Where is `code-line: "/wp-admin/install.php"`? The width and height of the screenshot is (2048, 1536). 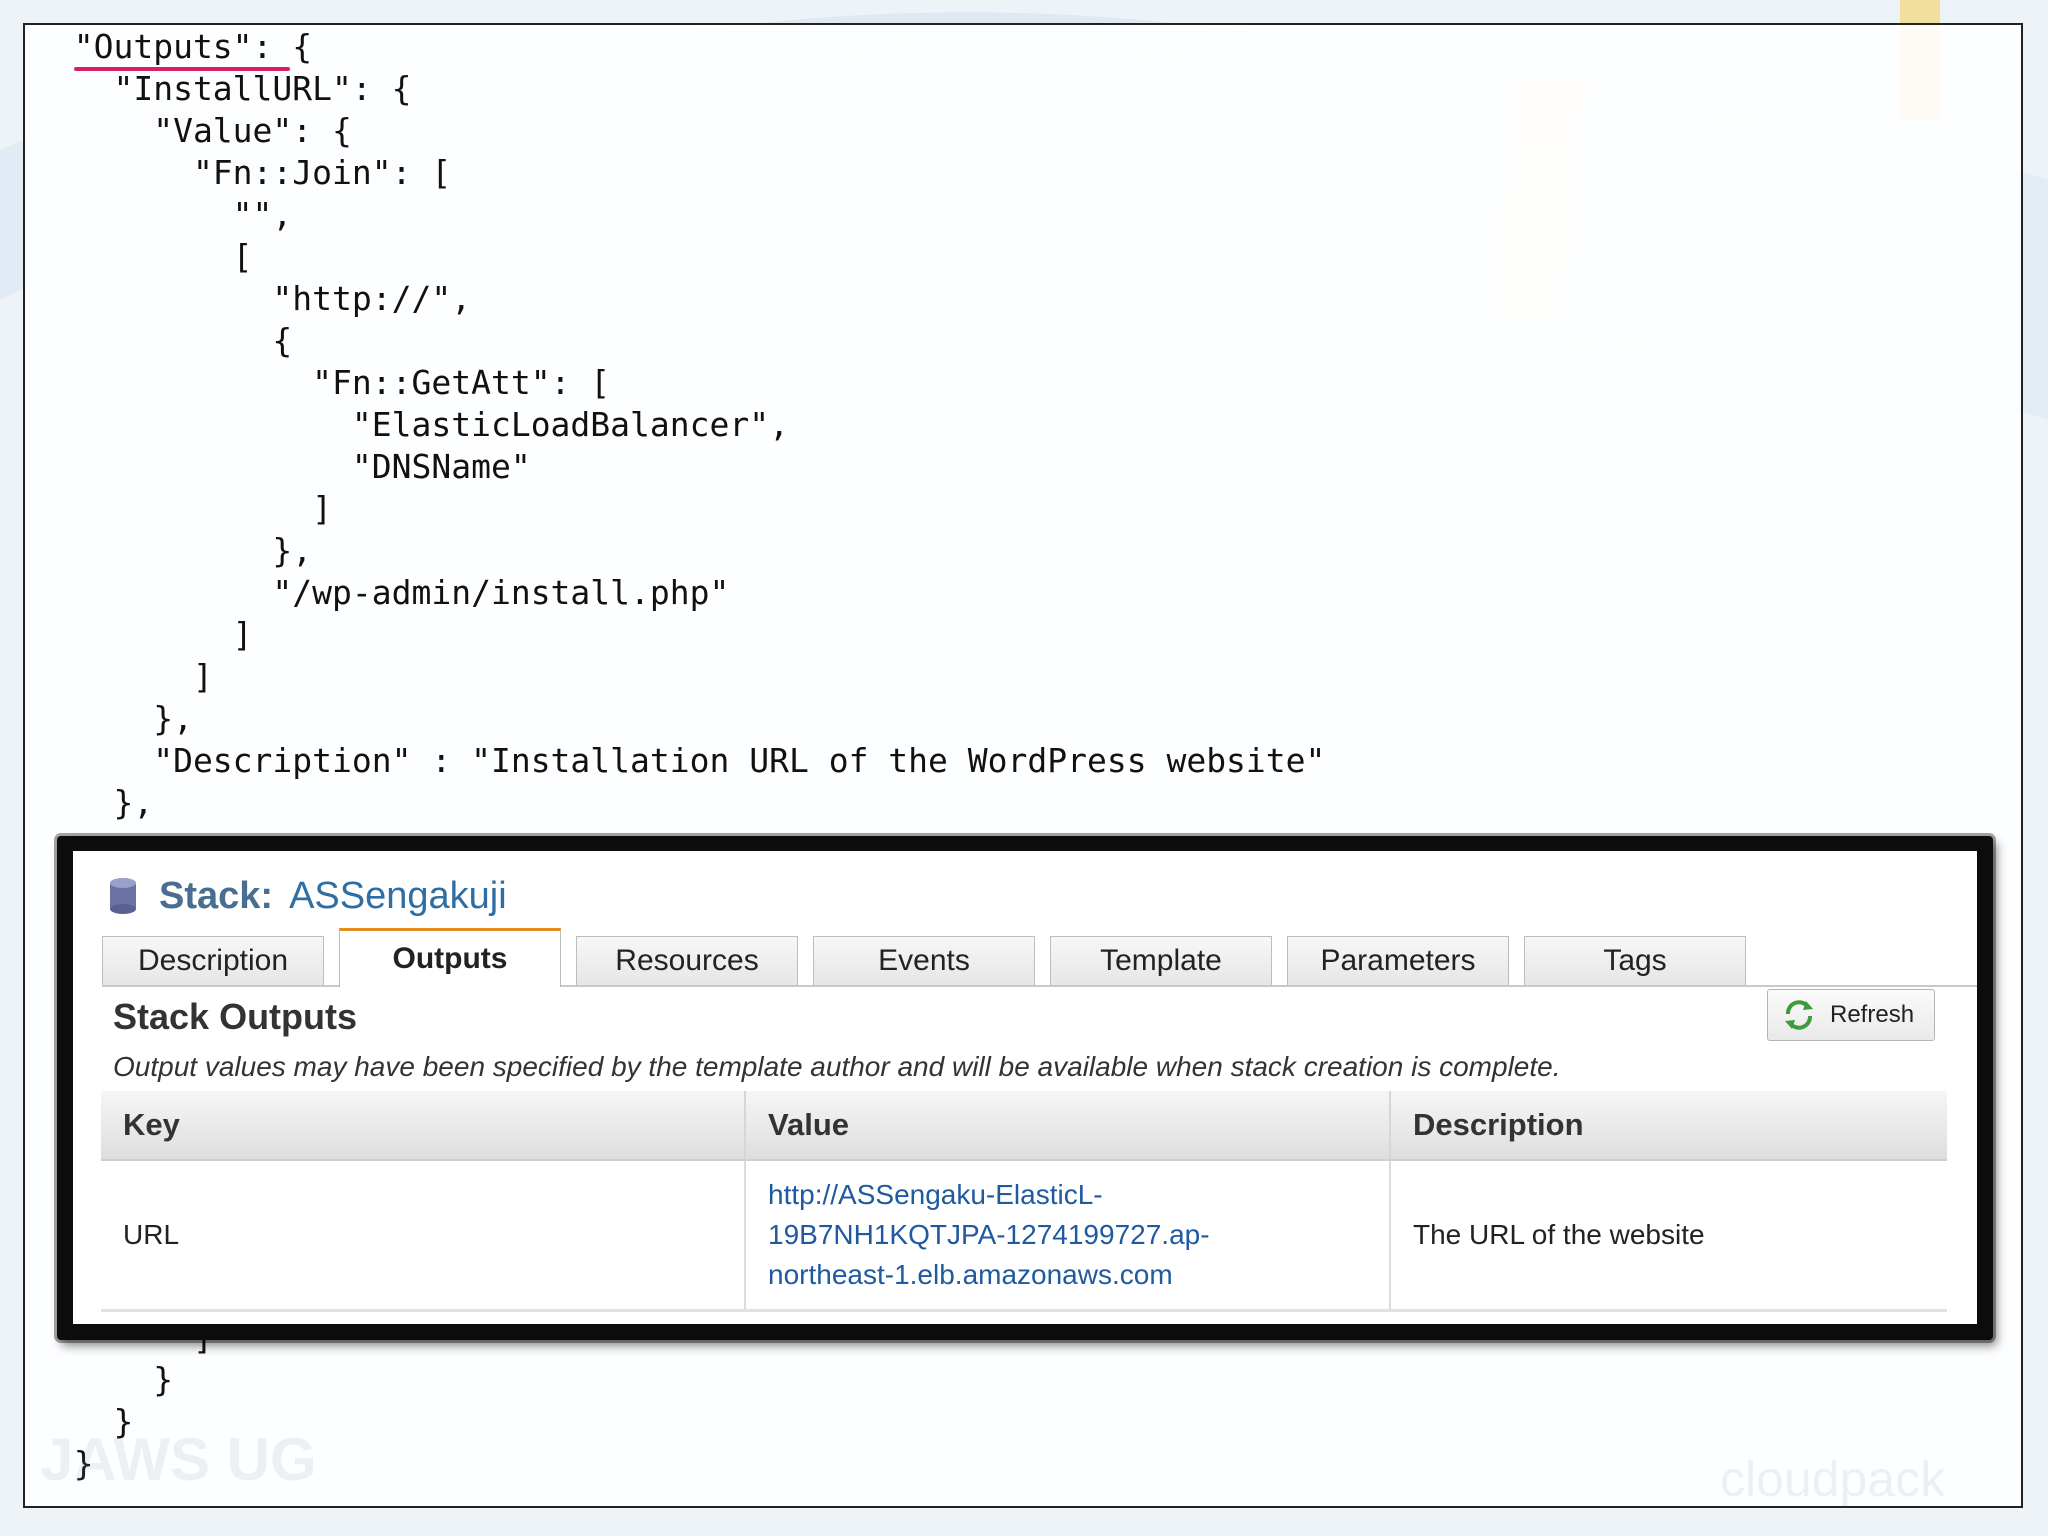 code-line: "/wp-admin/install.php" is located at coordinates (382, 592).